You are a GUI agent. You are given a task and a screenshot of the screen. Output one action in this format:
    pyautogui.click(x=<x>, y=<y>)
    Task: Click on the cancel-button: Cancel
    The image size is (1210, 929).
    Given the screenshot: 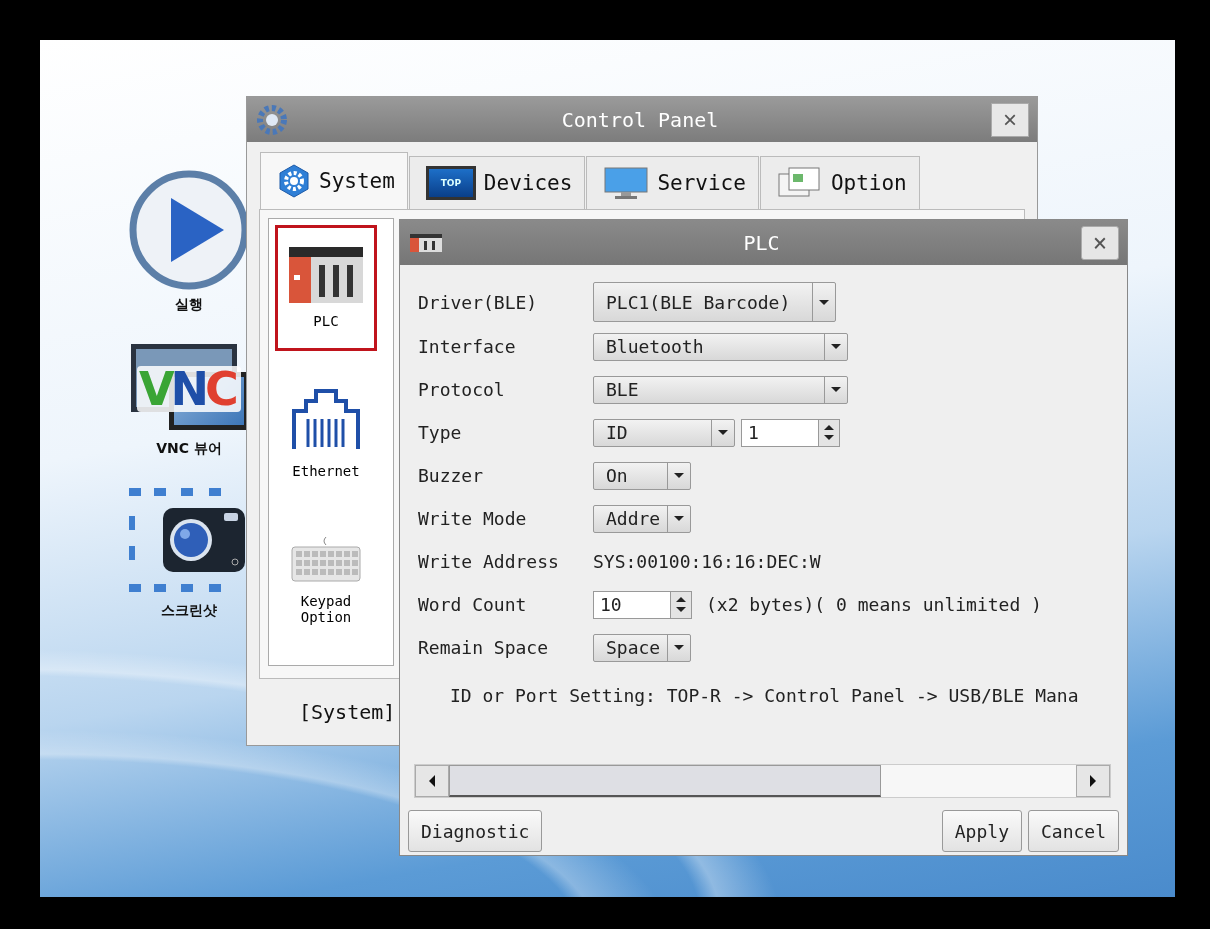 What is the action you would take?
    pyautogui.click(x=1073, y=831)
    